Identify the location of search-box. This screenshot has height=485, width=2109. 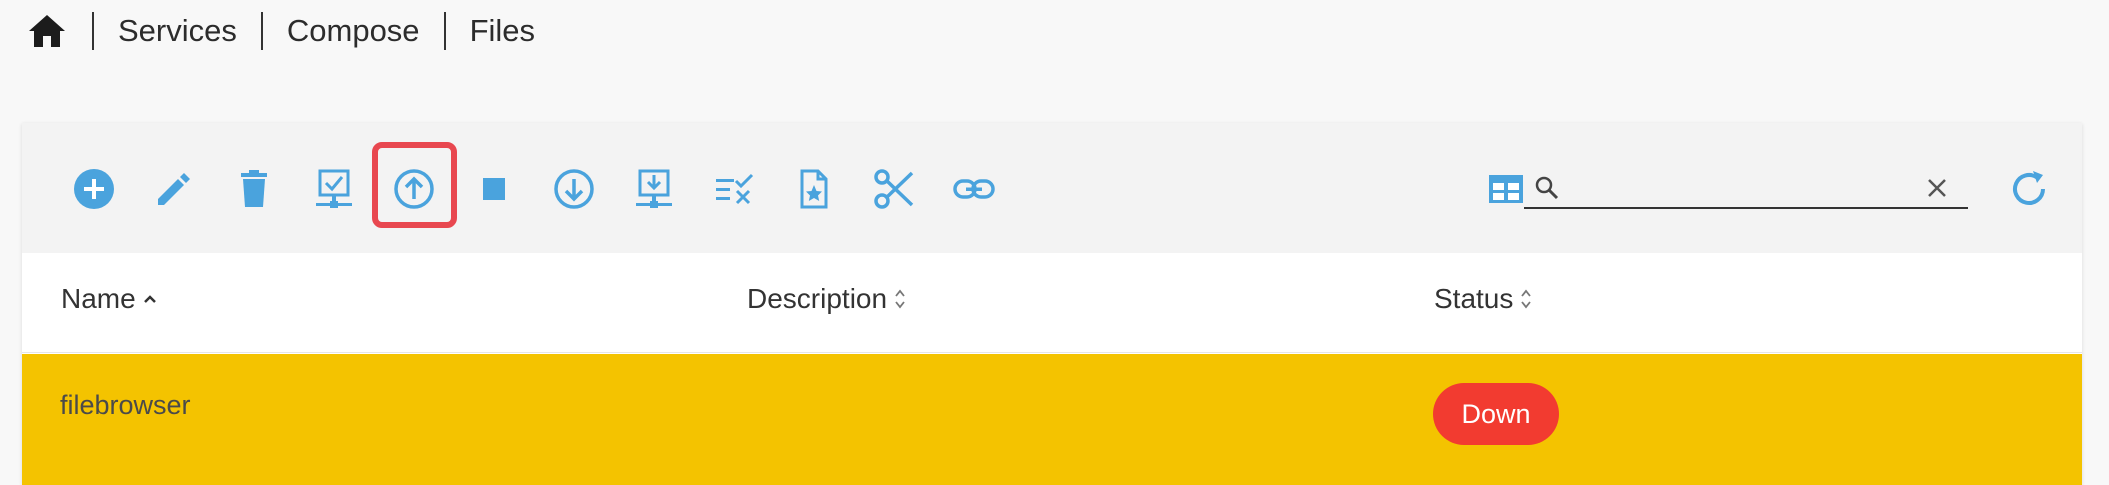
(1746, 188).